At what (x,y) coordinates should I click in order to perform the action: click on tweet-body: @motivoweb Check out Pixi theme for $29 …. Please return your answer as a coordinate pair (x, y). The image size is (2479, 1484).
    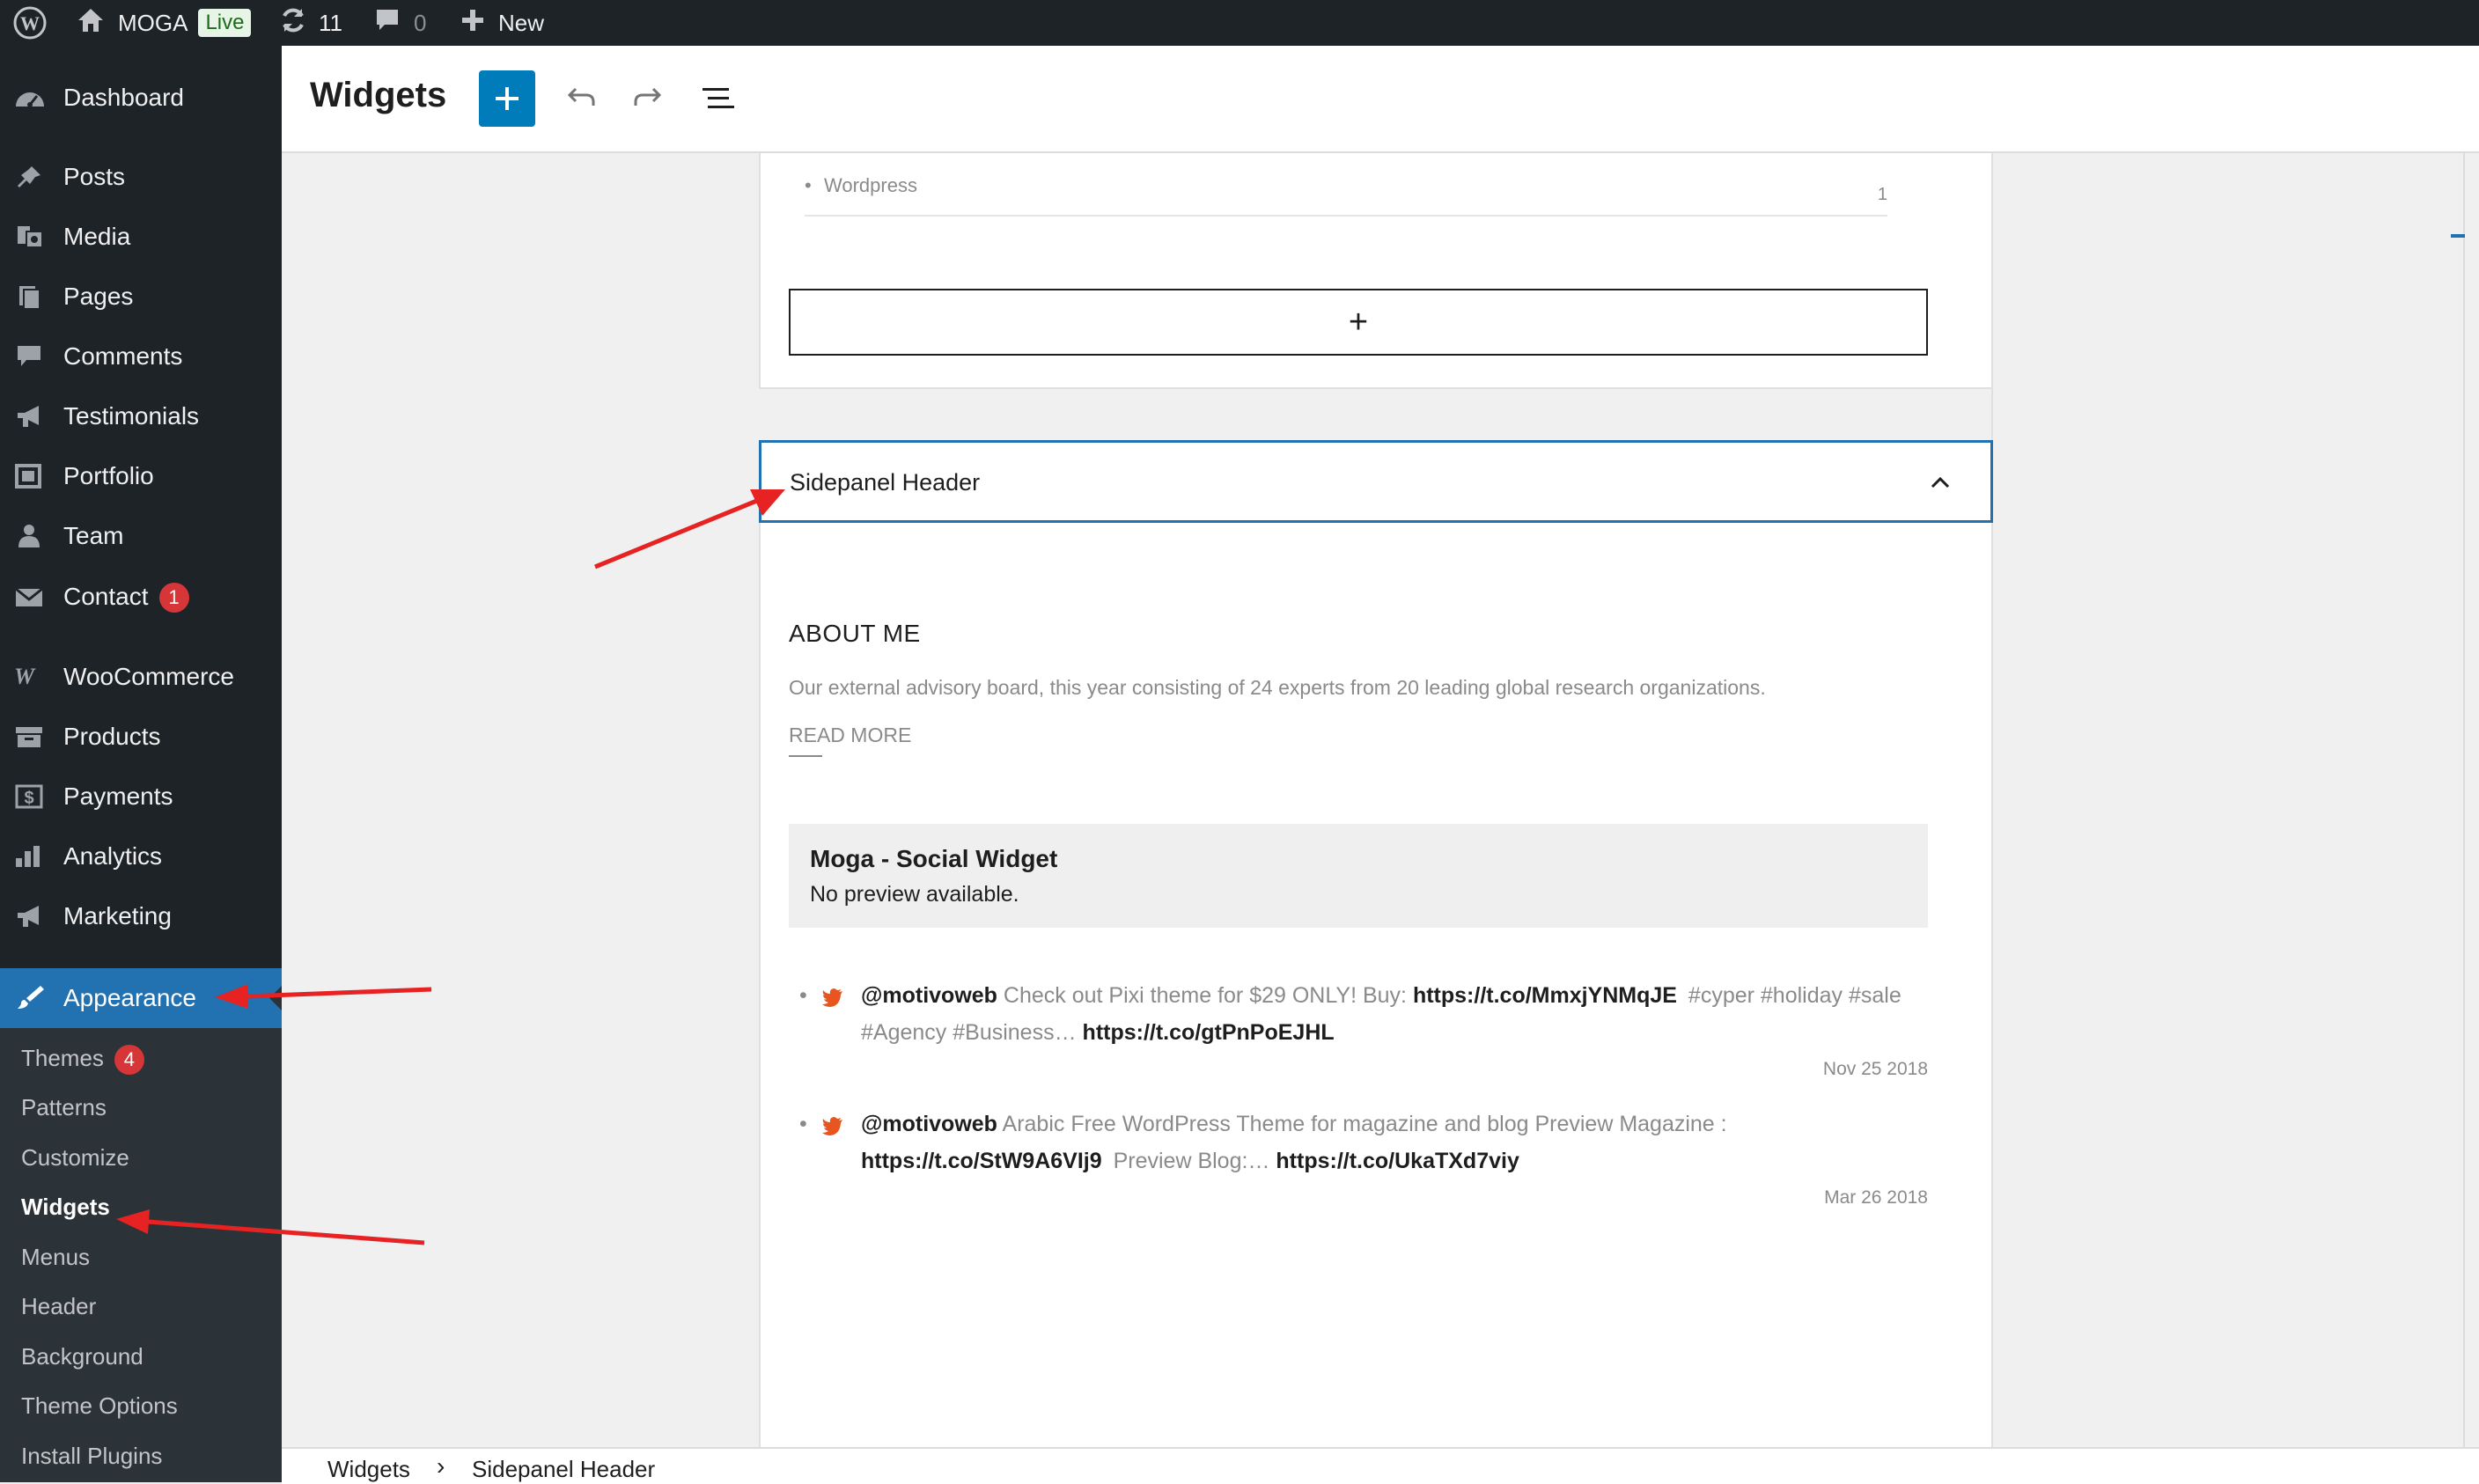
    Looking at the image, I should click on (1394, 1014).